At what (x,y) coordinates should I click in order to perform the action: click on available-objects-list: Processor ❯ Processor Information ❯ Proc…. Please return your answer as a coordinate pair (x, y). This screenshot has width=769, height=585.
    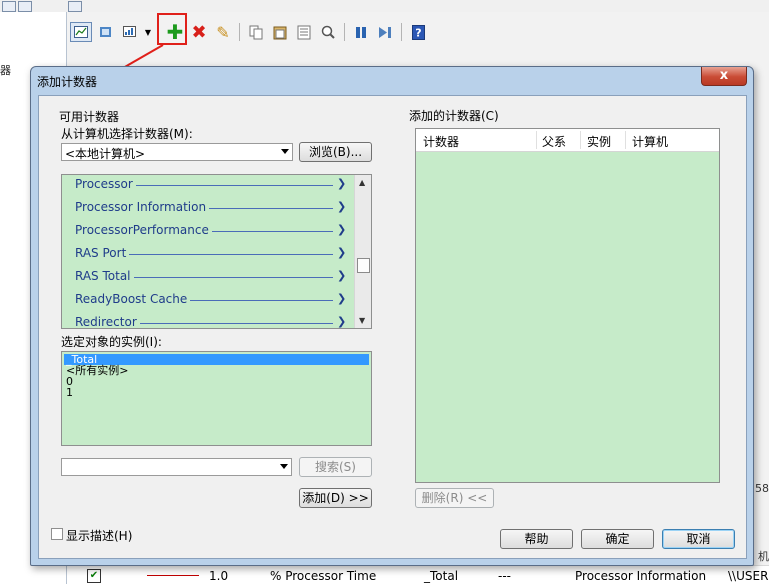
    Looking at the image, I should click on (216, 251).